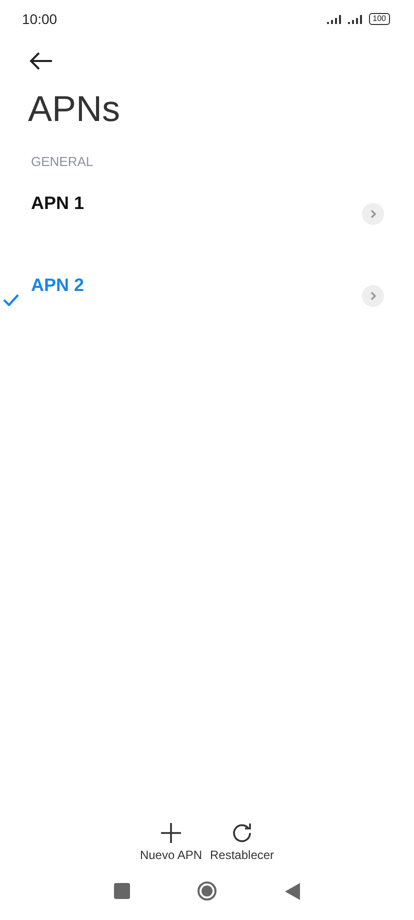 The width and height of the screenshot is (414, 920). I want to click on section-header: GENERAL, so click(62, 161).